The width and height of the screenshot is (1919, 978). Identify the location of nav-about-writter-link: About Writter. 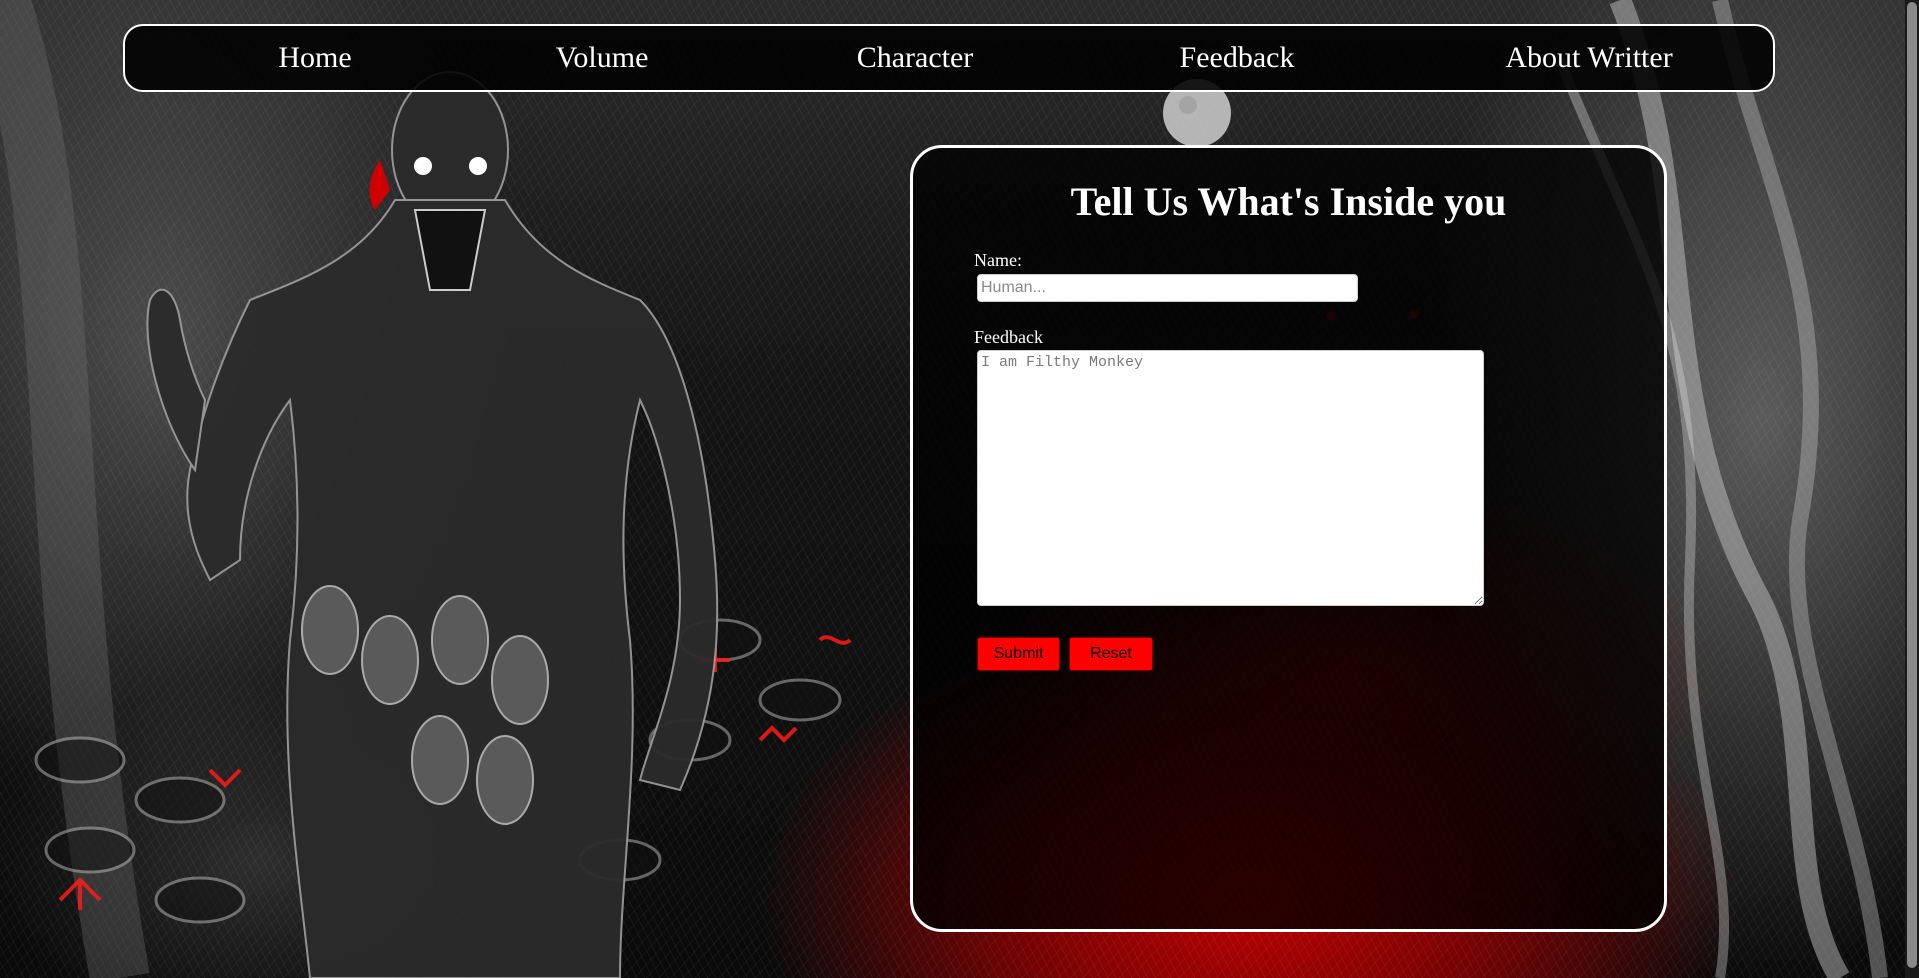
(1588, 58).